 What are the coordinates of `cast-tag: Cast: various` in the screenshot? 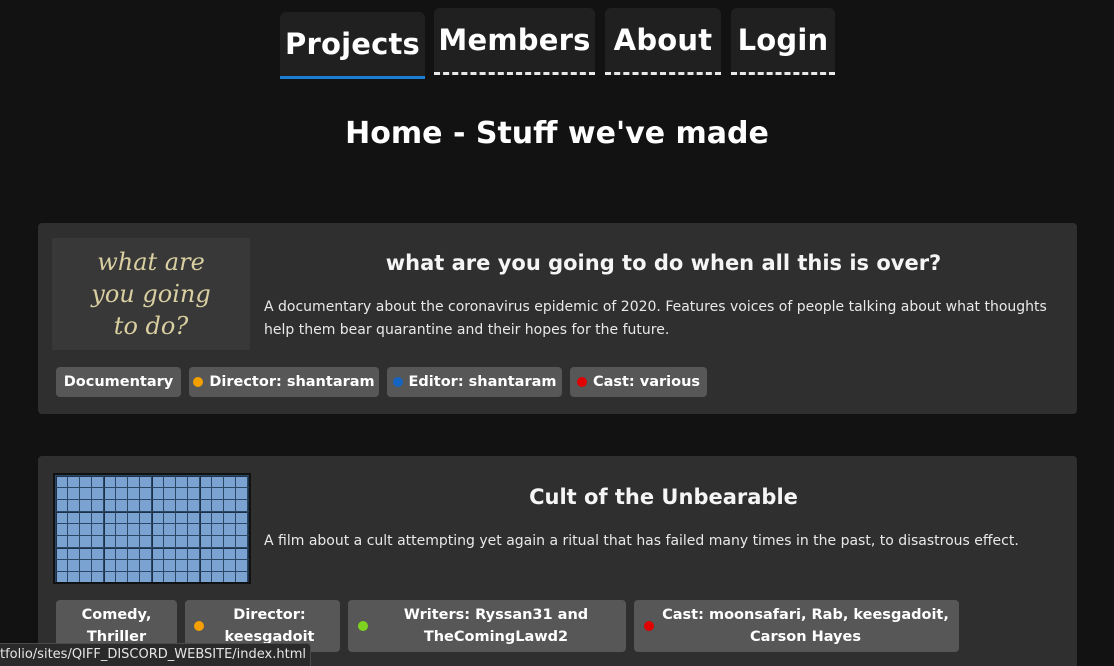 It's located at (638, 382).